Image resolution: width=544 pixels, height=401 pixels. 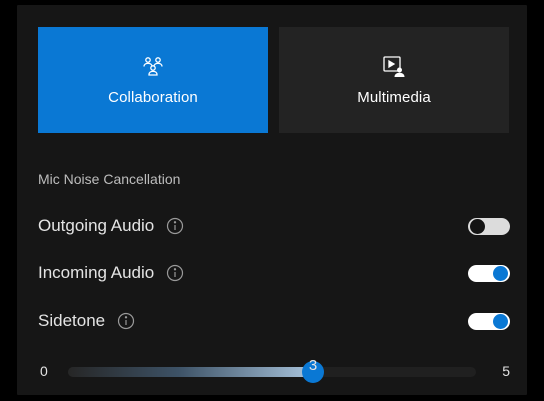 I want to click on setting-label: Outgoing Audio, so click(x=96, y=225).